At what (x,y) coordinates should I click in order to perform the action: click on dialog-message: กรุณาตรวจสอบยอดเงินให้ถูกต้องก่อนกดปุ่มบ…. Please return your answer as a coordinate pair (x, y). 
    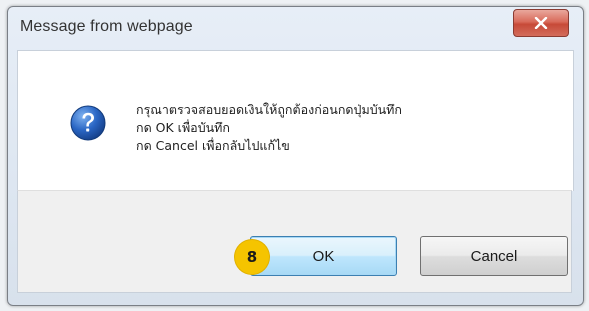
    Looking at the image, I should click on (269, 128).